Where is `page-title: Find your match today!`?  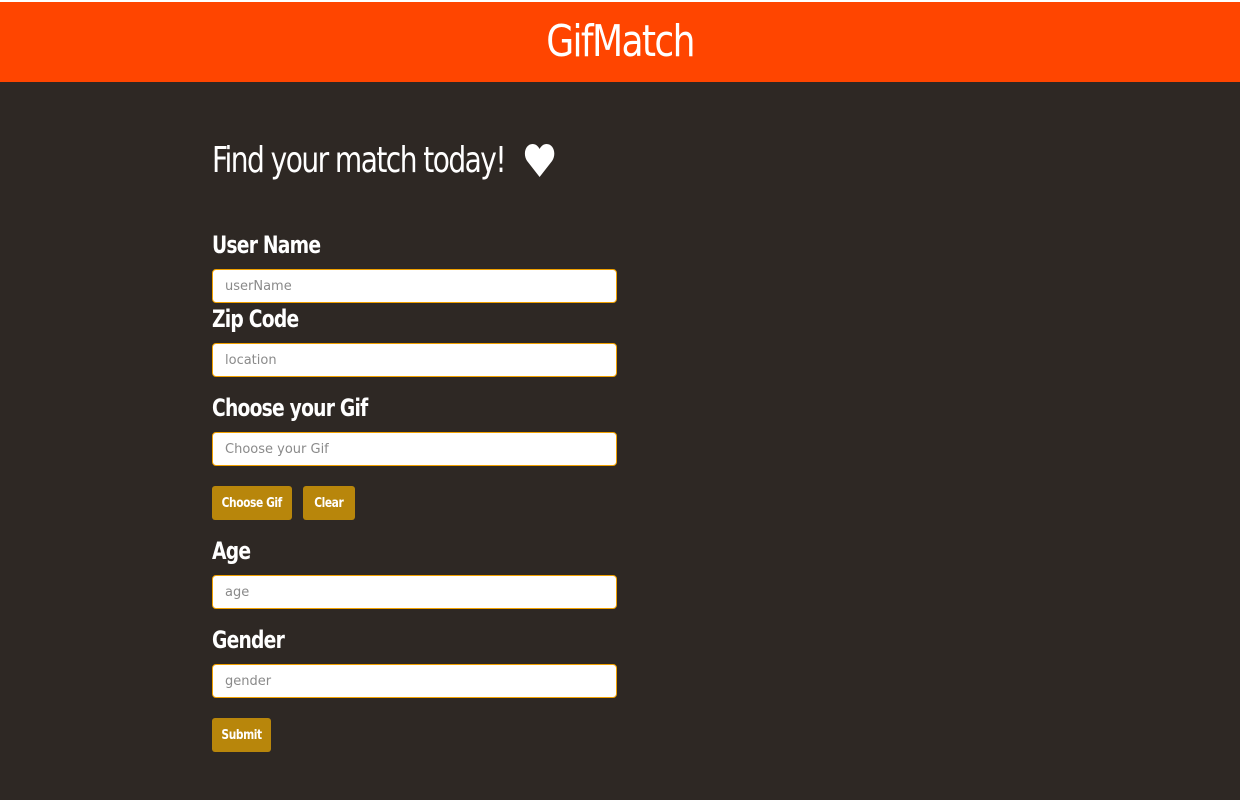
page-title: Find your match today! is located at coordinates (383, 160).